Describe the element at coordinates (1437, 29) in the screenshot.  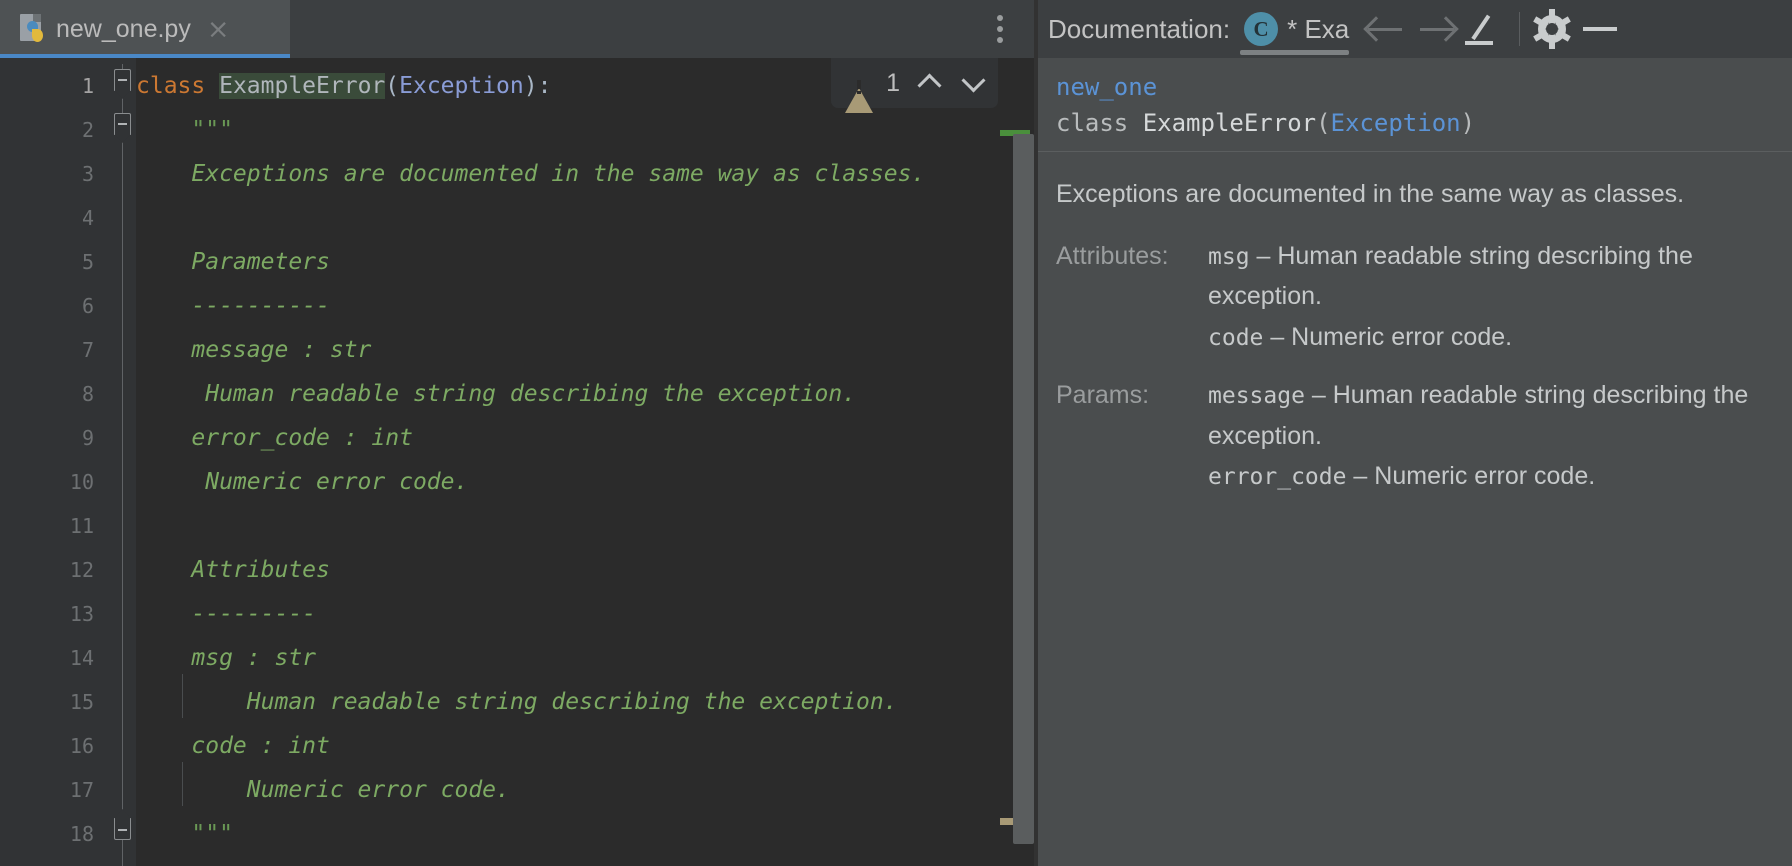
I see `arrow-right-icon` at that location.